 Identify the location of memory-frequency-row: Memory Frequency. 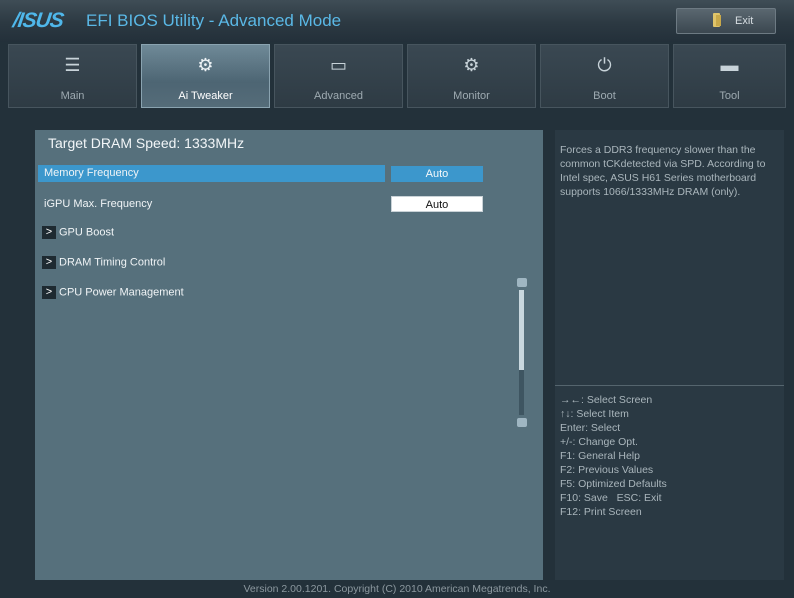
(211, 173).